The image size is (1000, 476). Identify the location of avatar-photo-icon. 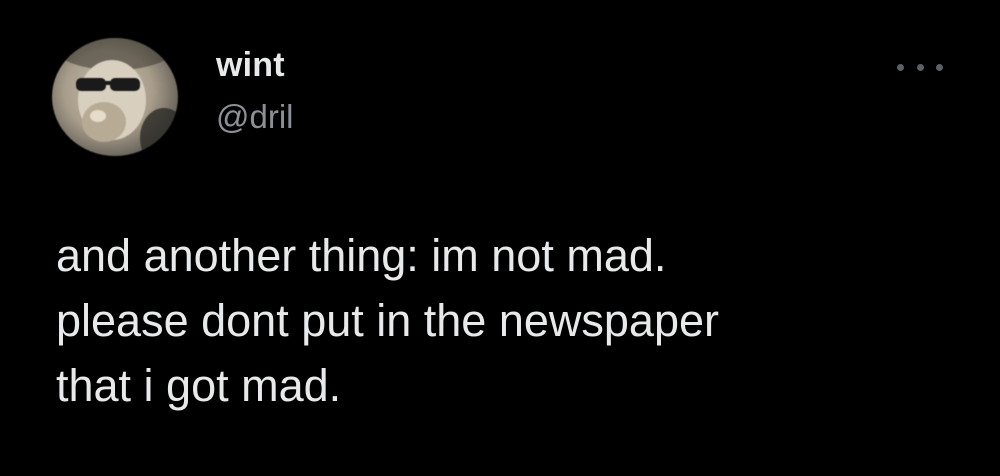
(116, 97).